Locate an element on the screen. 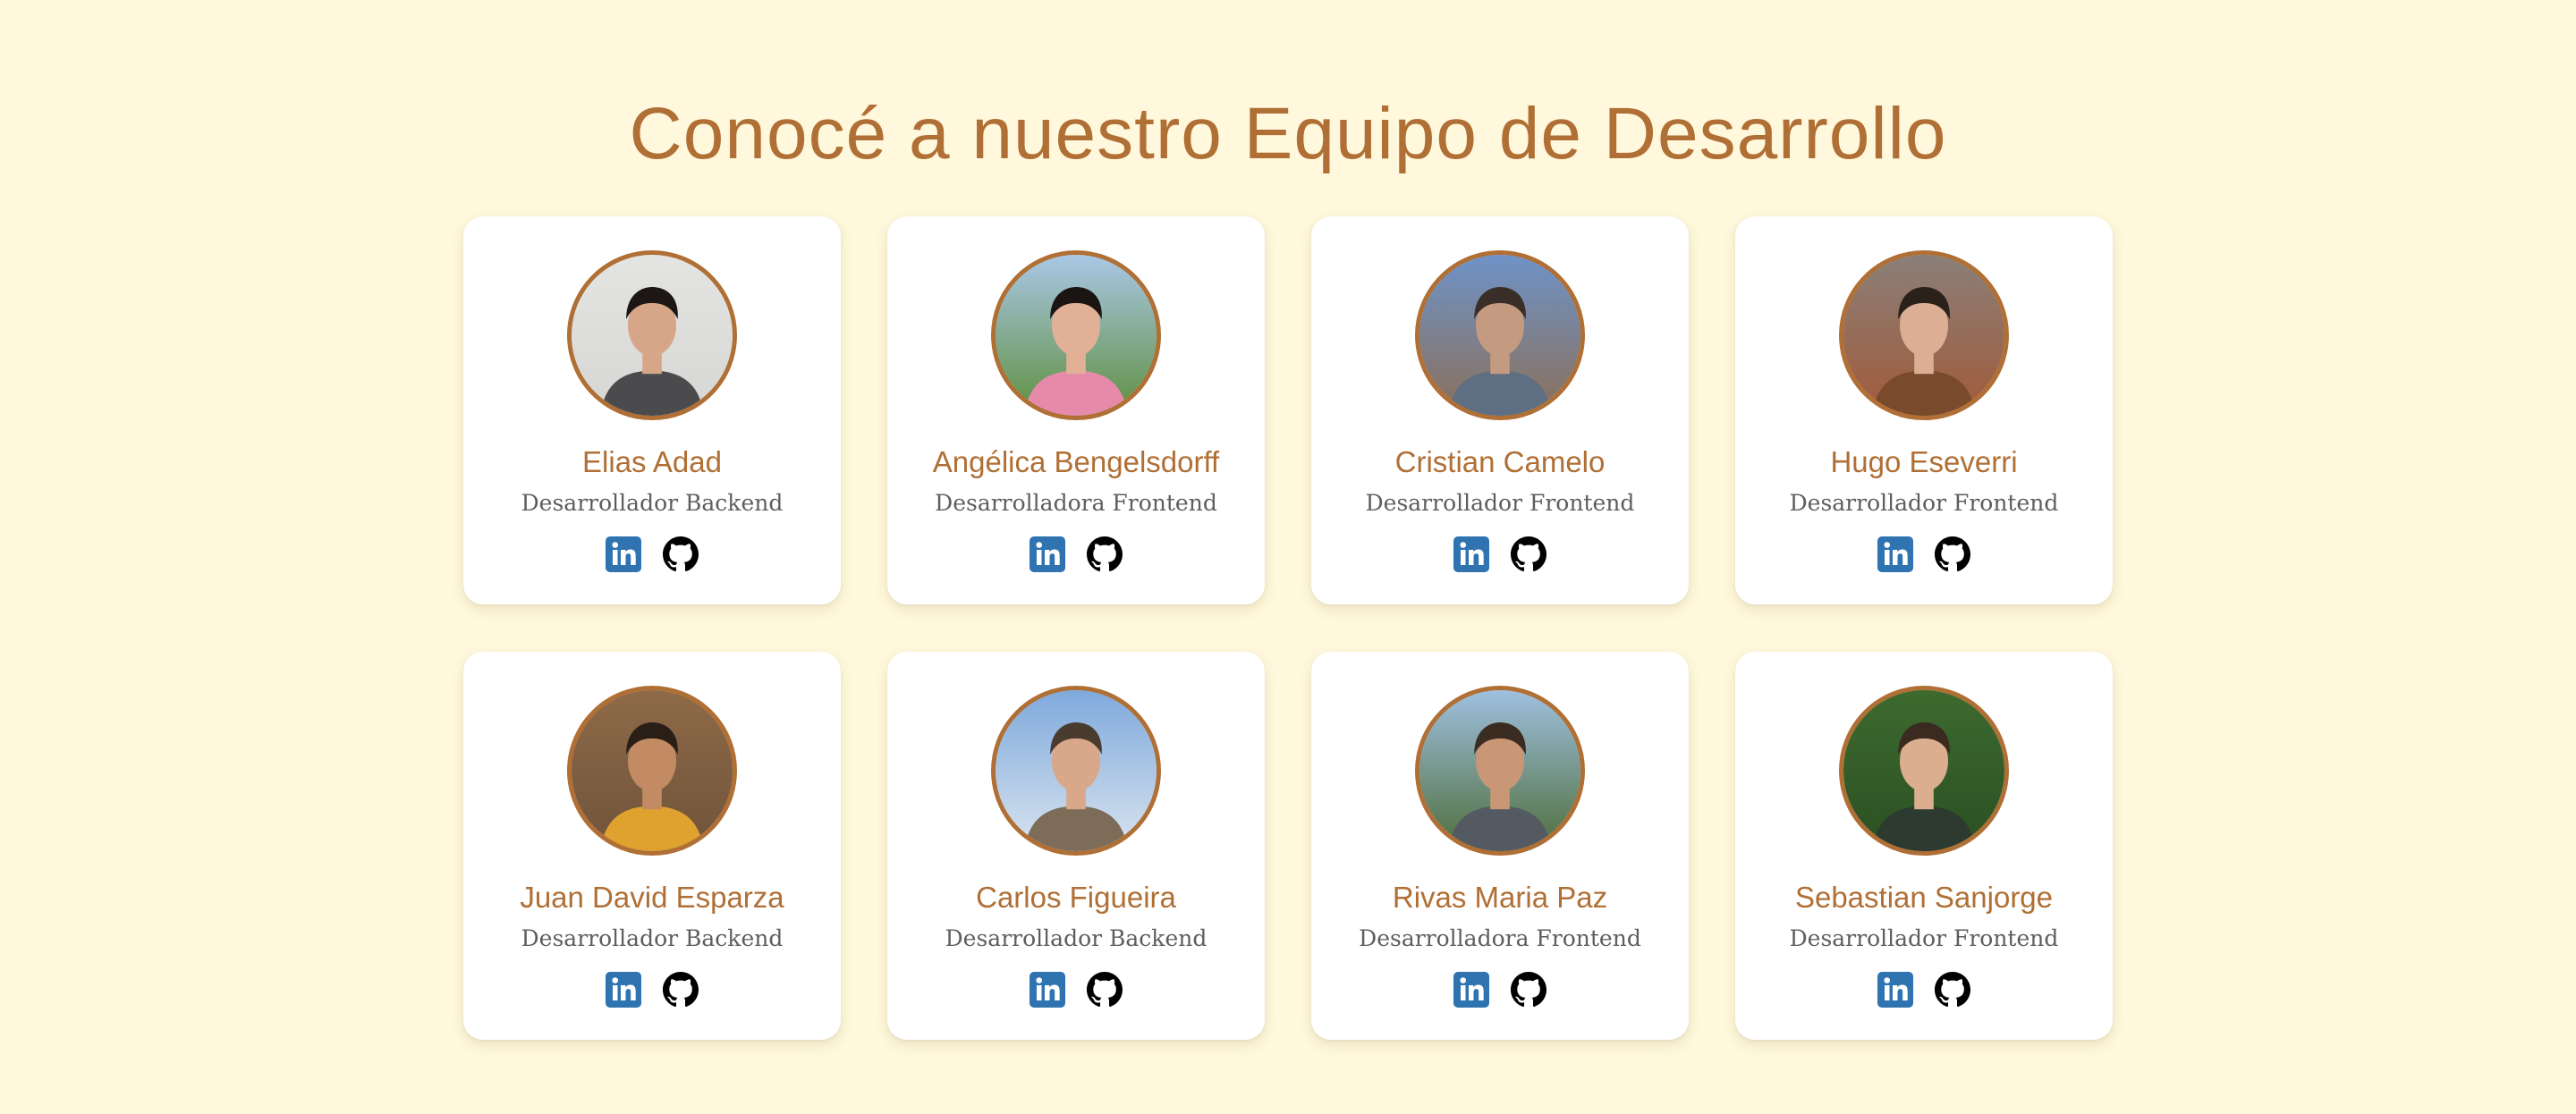  member-name: Juan David Esparza is located at coordinates (652, 897).